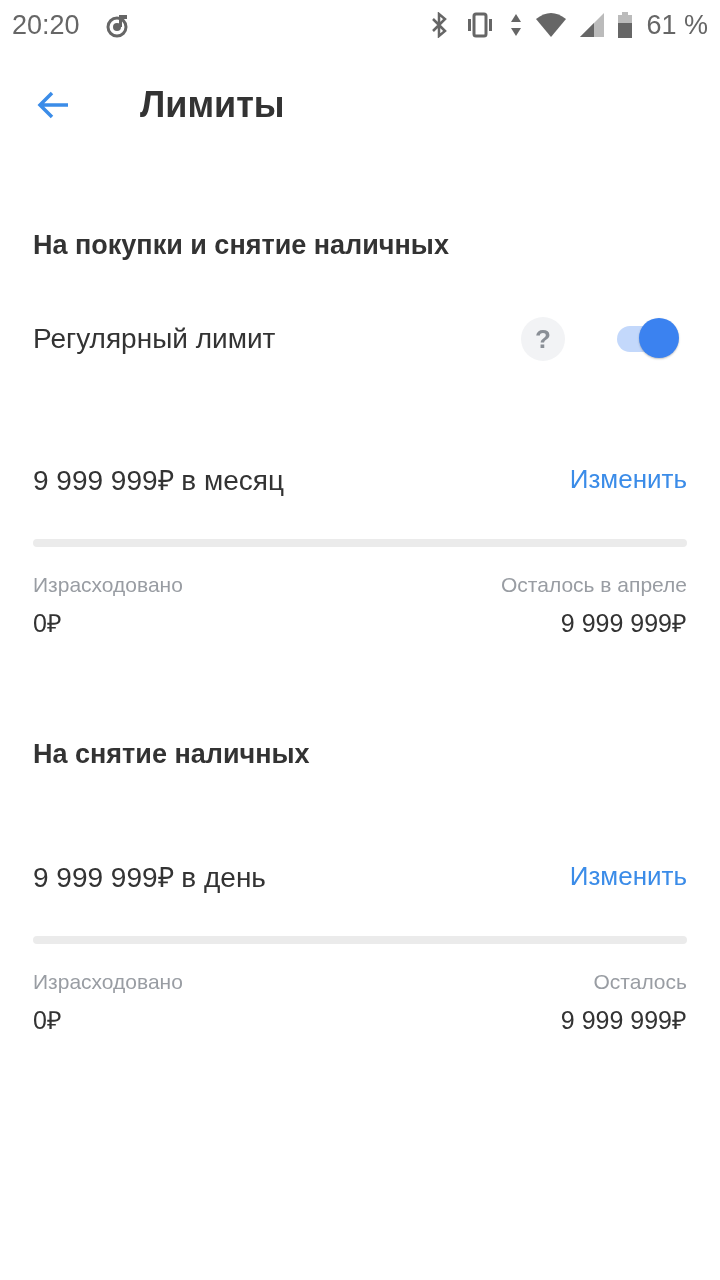  I want to click on help-button: ?, so click(543, 339).